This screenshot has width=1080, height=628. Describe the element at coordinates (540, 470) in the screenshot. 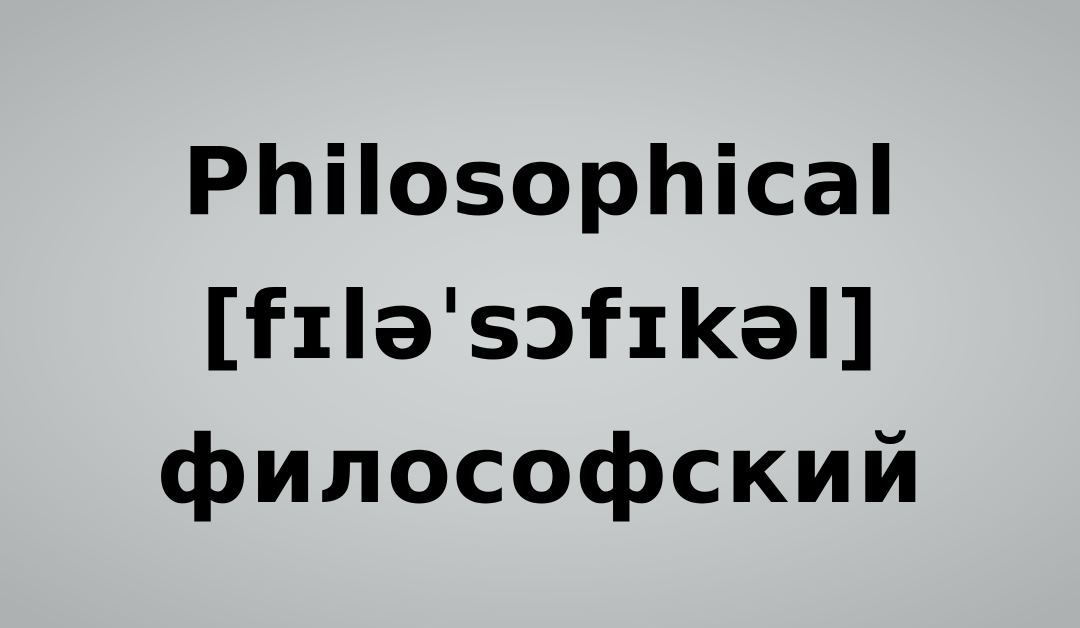

I see `russian-translation: философский` at that location.